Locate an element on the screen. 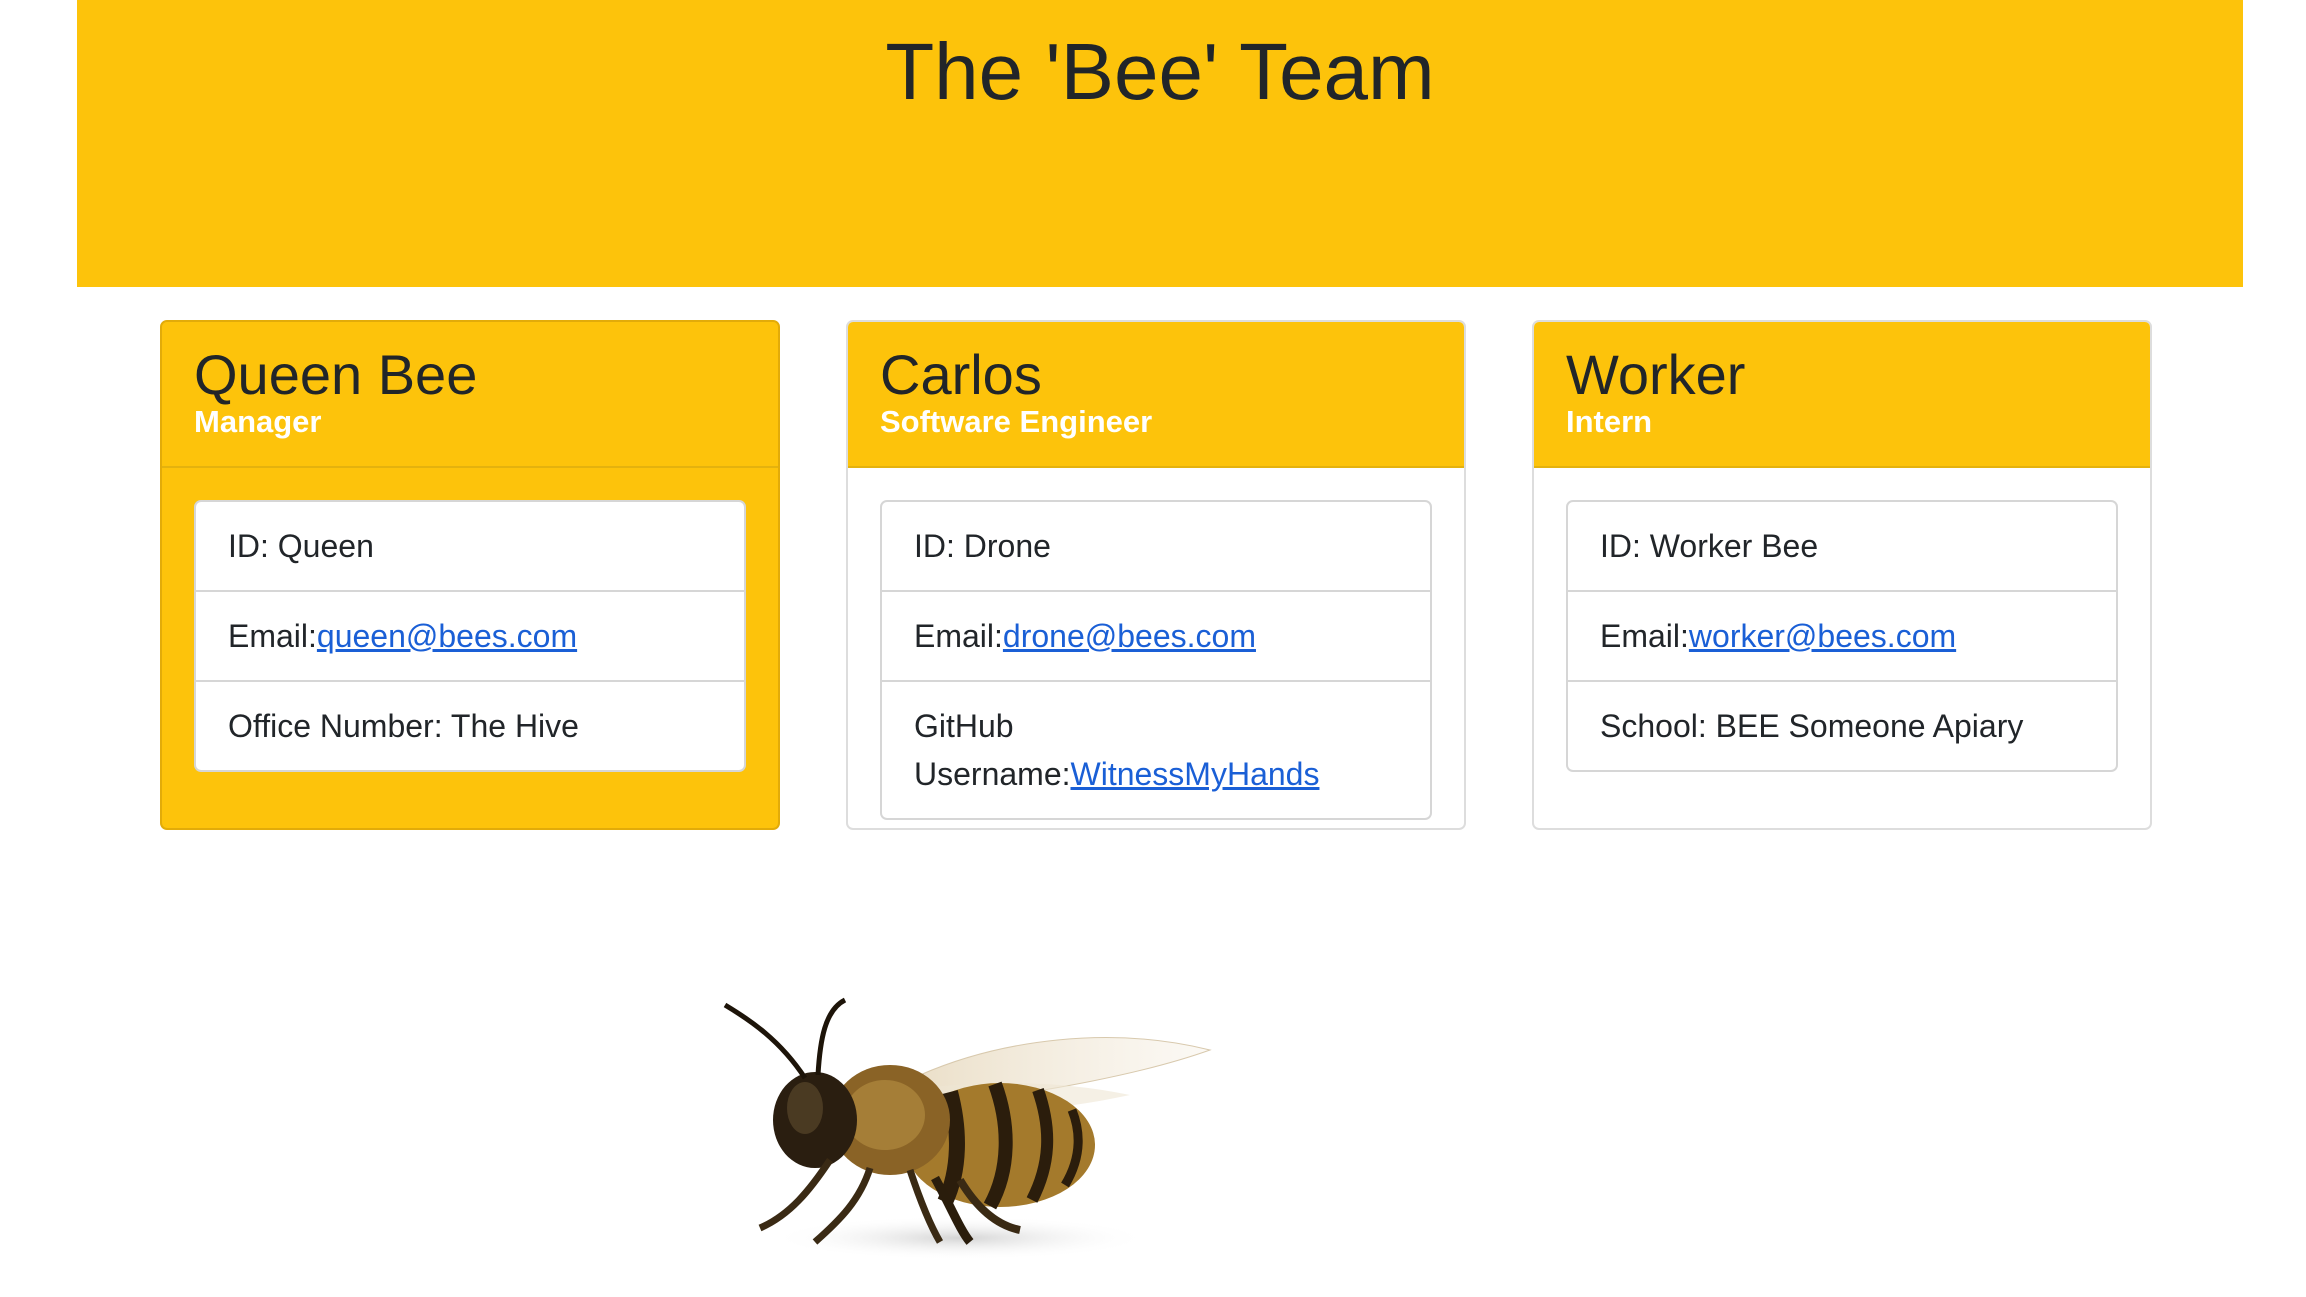 The height and width of the screenshot is (1297, 2306). school-item: School: BEE Someone Apiary is located at coordinates (1842, 725).